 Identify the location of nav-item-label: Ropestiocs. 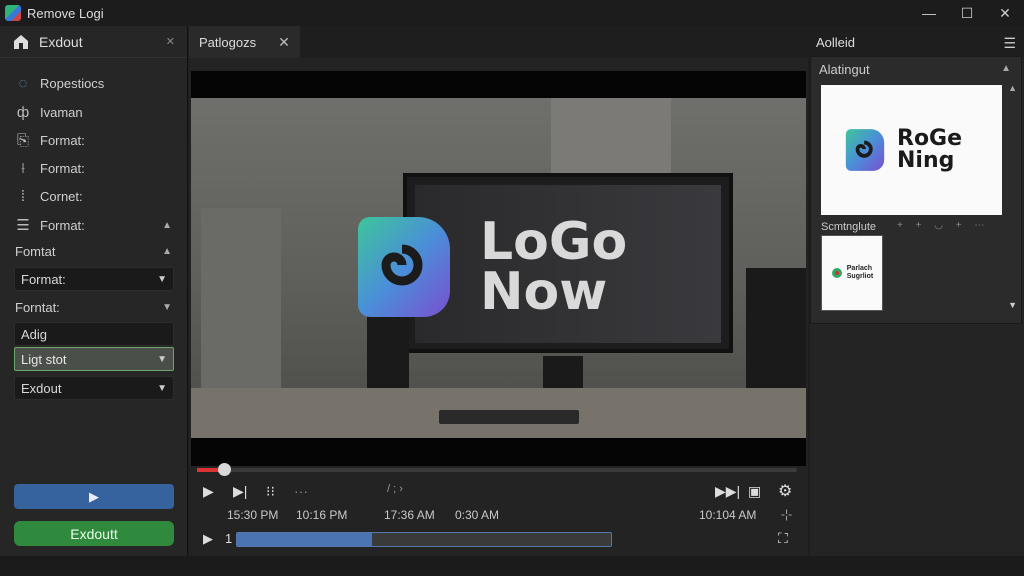
(72, 83).